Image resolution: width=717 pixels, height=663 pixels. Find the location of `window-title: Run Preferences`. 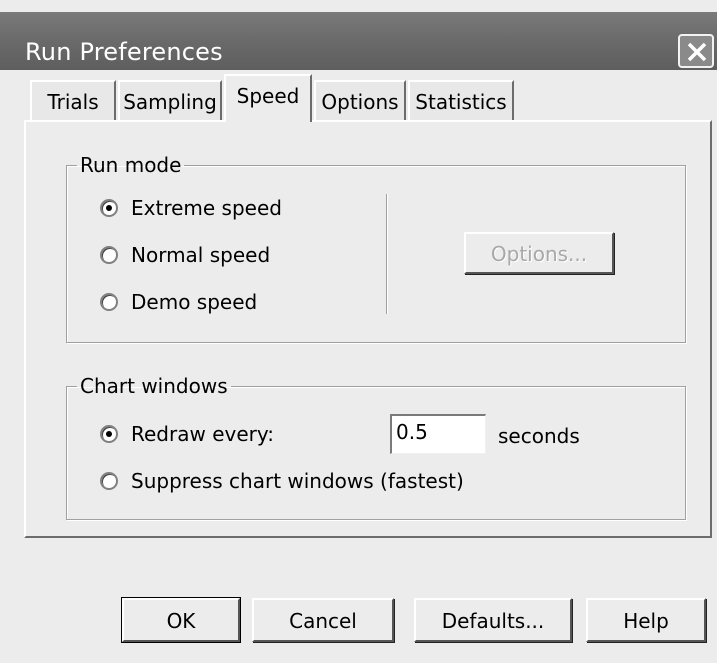

window-title: Run Preferences is located at coordinates (124, 52).